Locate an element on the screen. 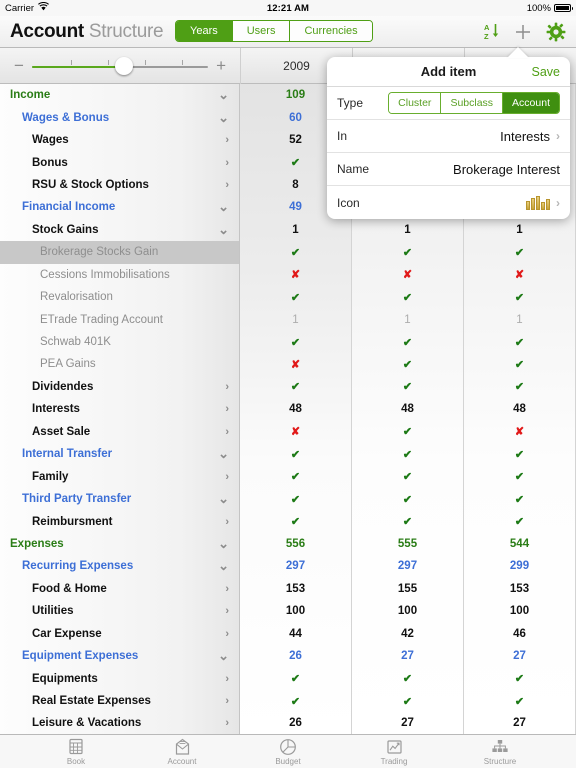 The image size is (576, 768). tree-row: Financial Income ⌄ is located at coordinates (119, 207).